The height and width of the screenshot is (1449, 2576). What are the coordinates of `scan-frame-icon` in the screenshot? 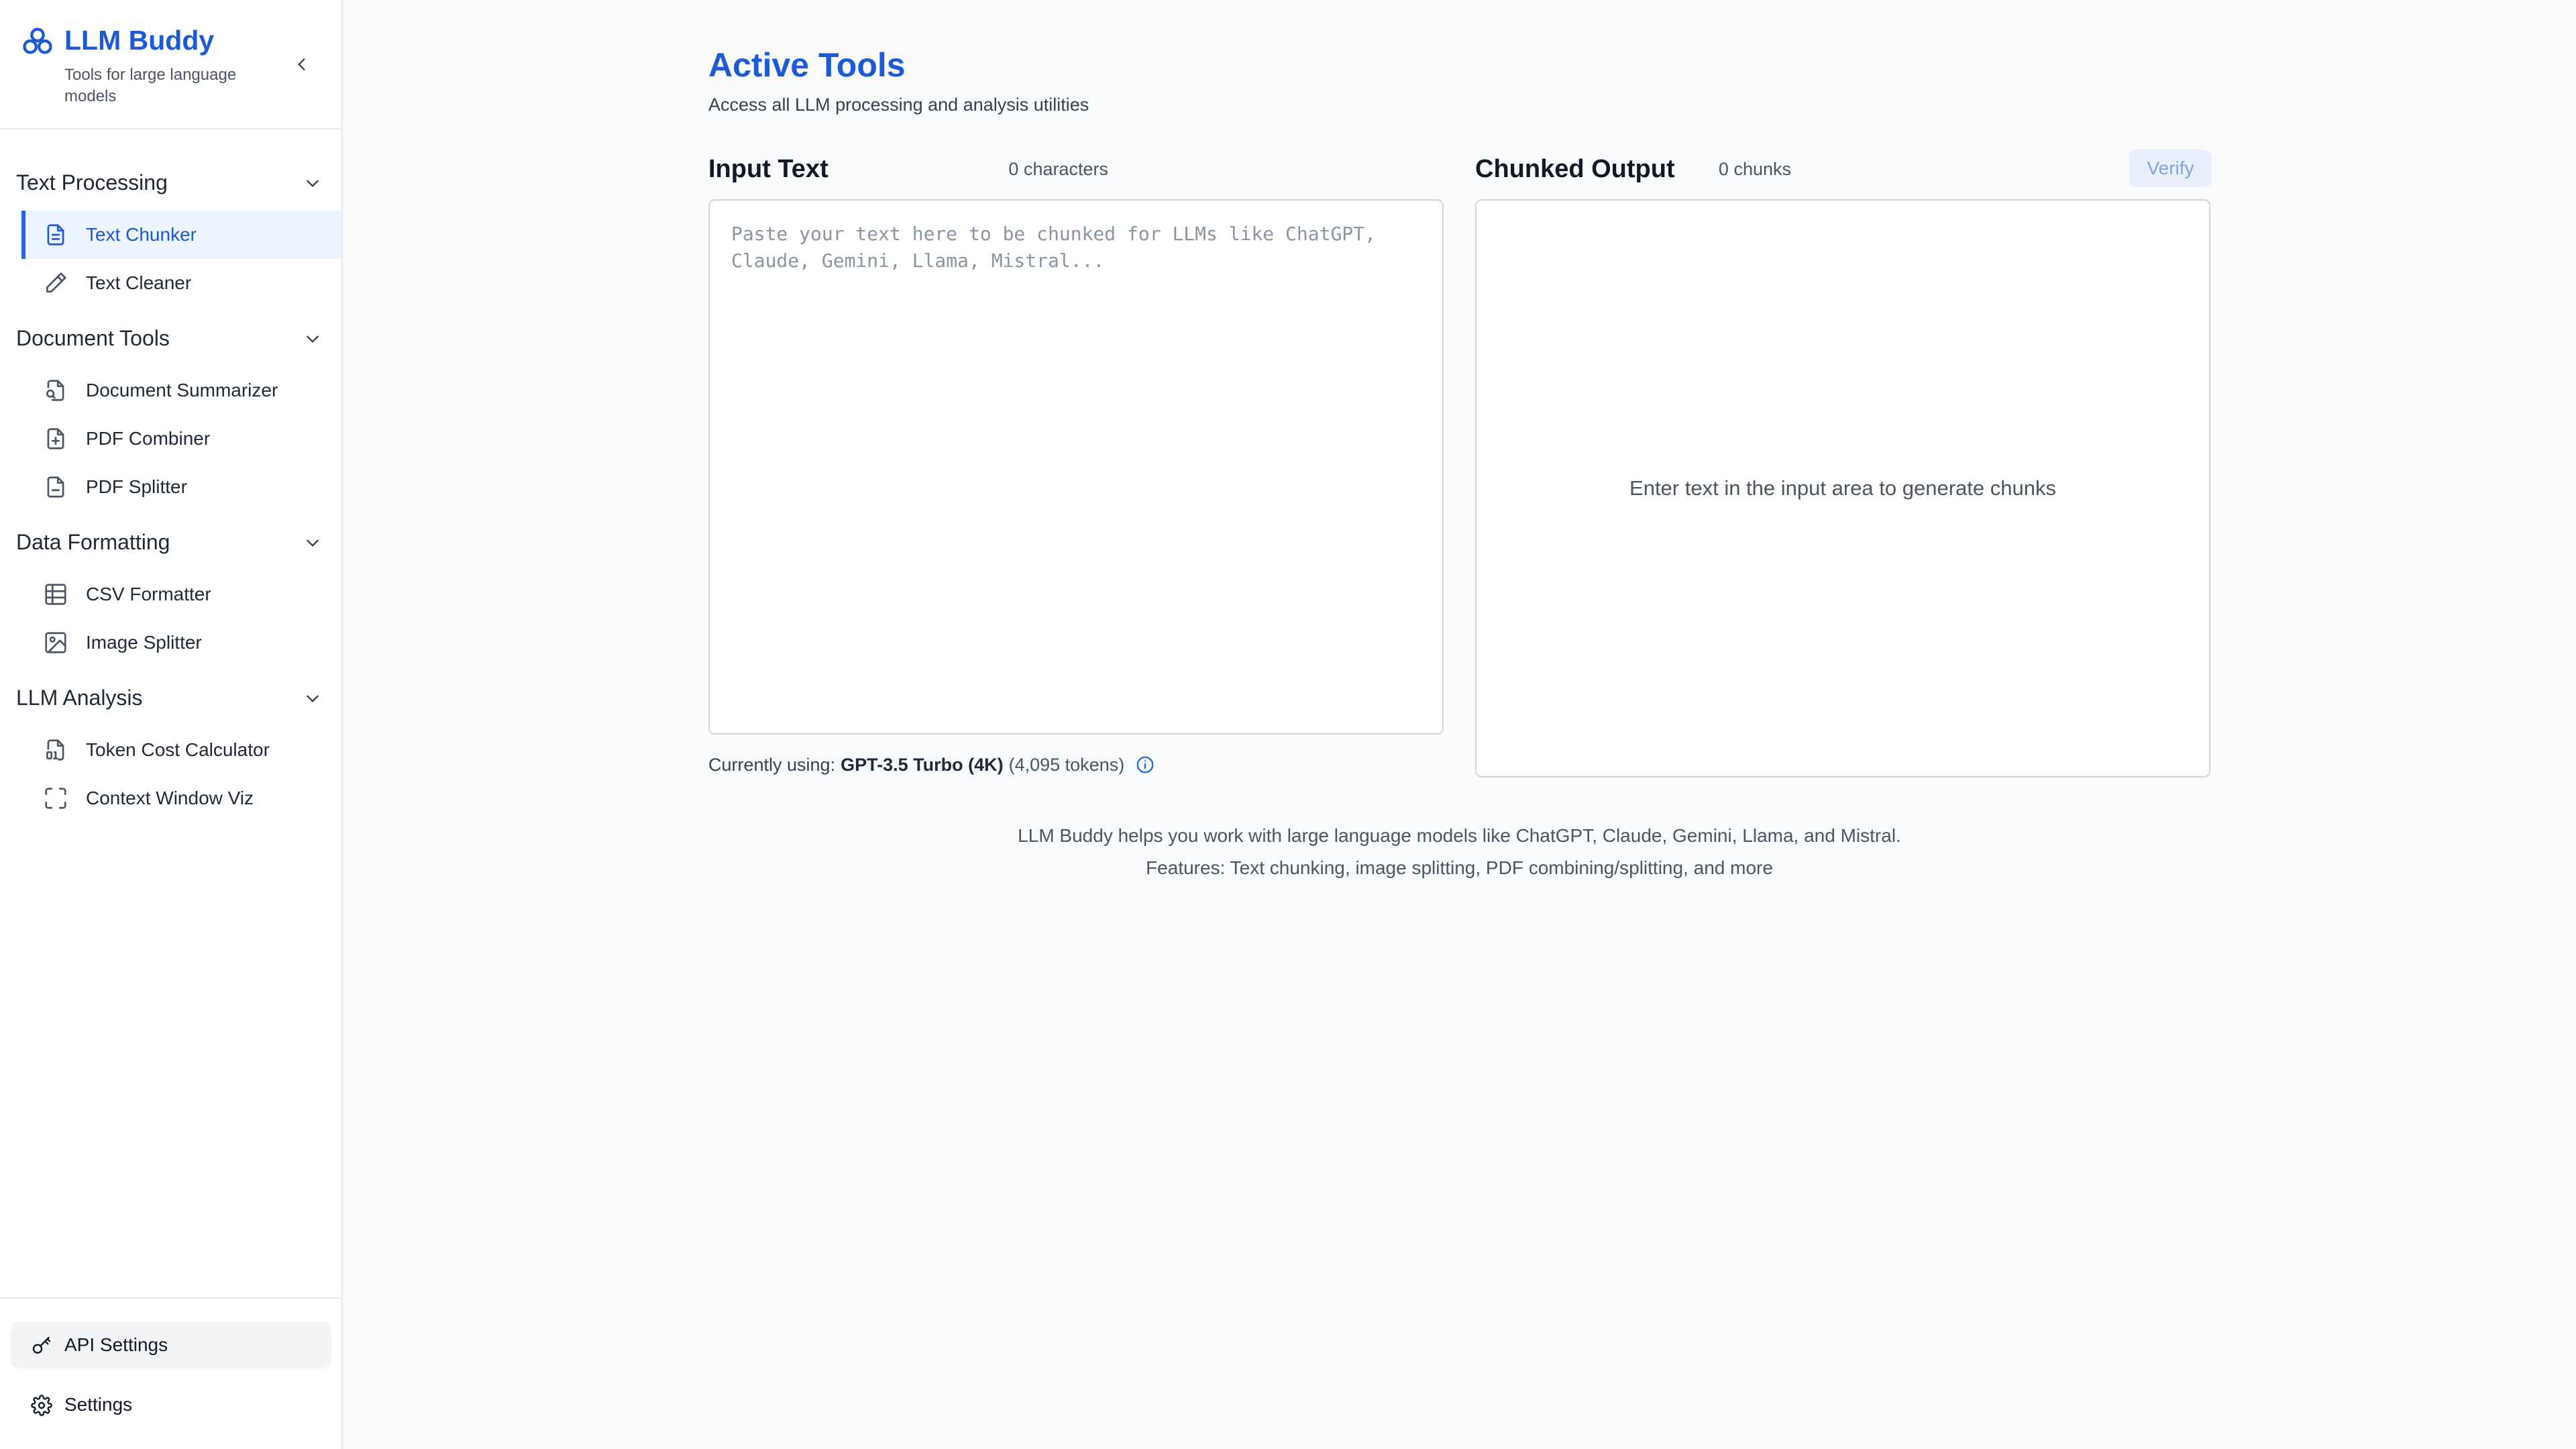 It's located at (55, 798).